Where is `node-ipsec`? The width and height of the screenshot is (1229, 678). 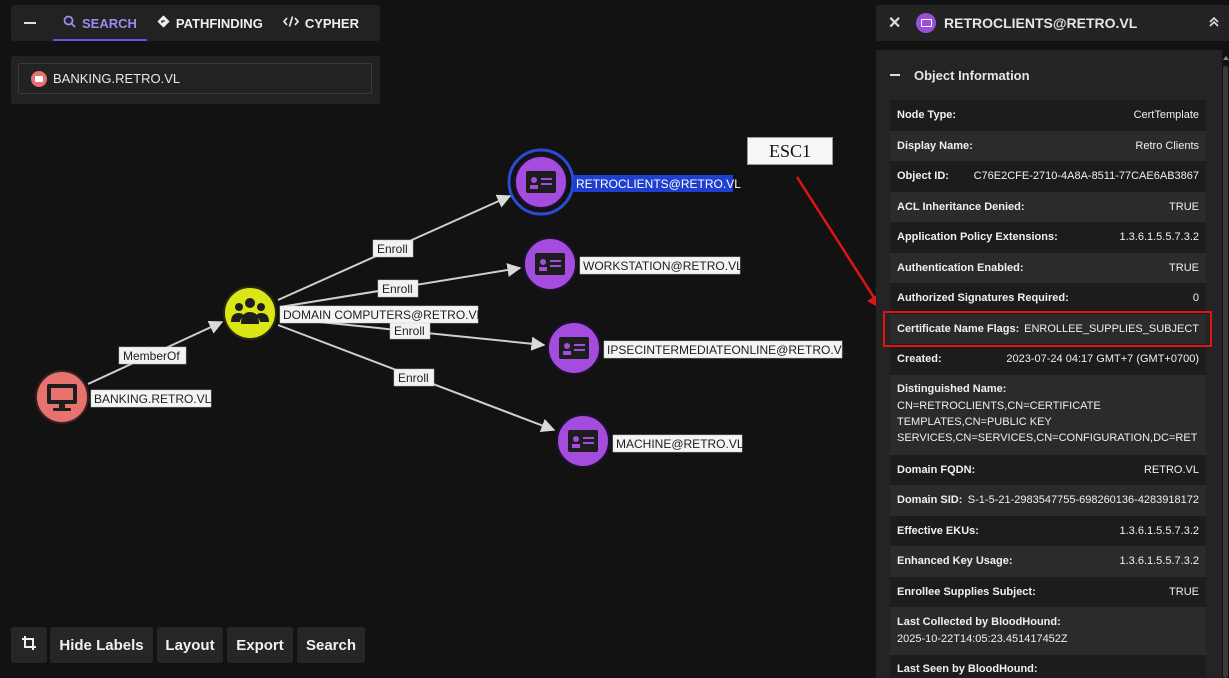 node-ipsec is located at coordinates (574, 348).